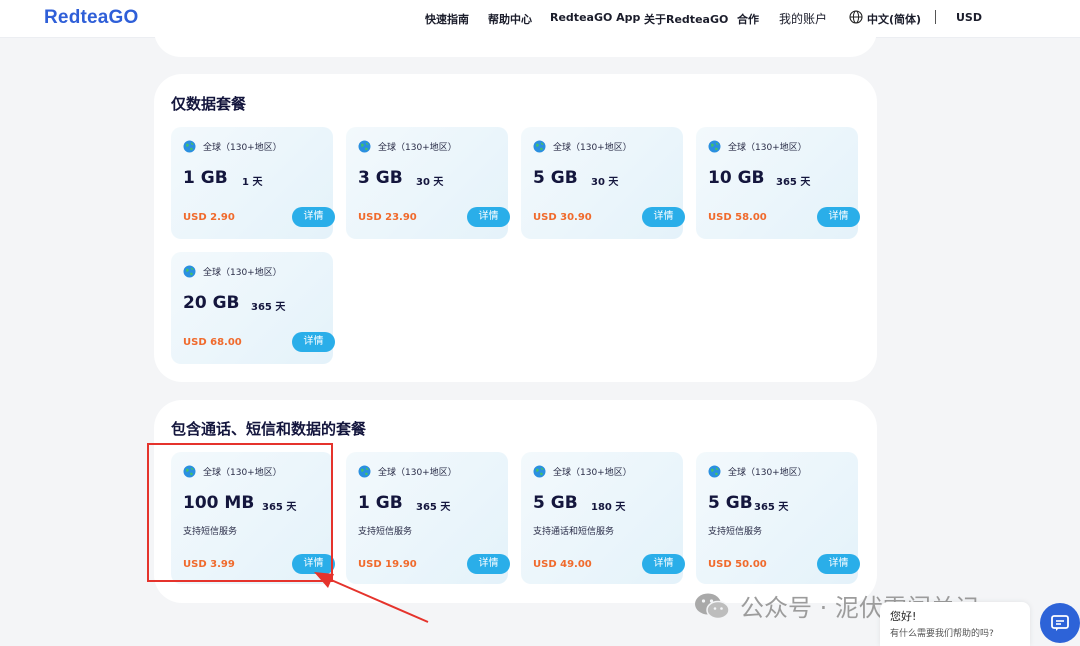  Describe the element at coordinates (737, 564) in the screenshot. I see `plan-price: USD 50.00` at that location.